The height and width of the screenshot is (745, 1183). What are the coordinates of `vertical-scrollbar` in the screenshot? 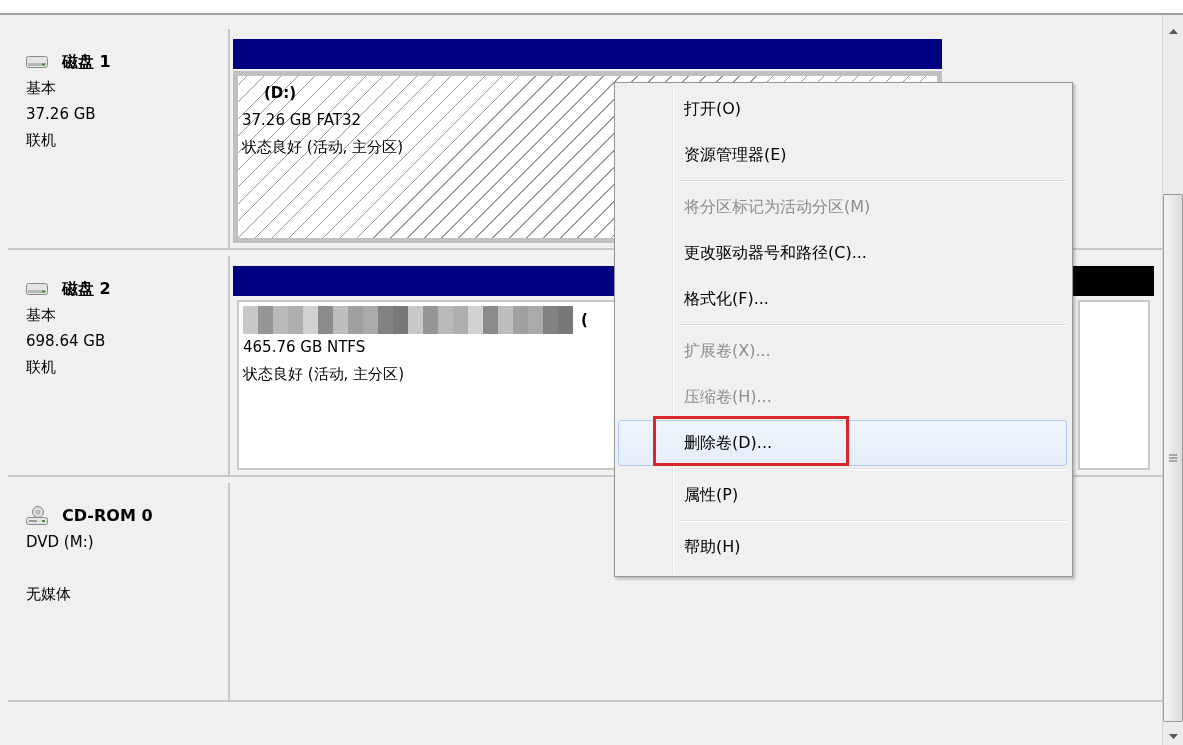 It's located at (1172, 380).